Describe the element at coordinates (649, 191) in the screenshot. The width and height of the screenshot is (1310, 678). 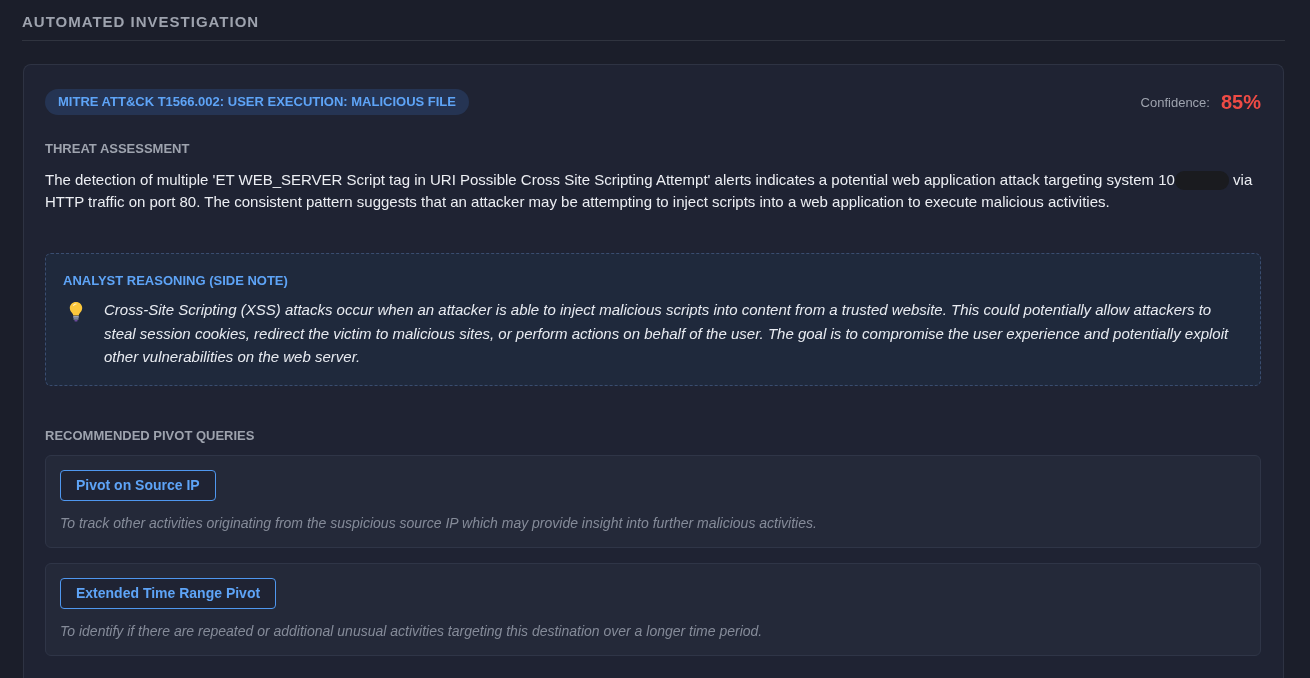
I see `threat-assessment-text: The detection of multiple 'ET WEB_SERVER Script tag in URI Possible Cross Site Scripting Attempt' alerts indicates a potential web application attack targeting system 10 via HTTP traffic on port 80. The consistent pattern suggests that an attacker may be attempting to inject scripts into a web application to execute malicious activities.` at that location.